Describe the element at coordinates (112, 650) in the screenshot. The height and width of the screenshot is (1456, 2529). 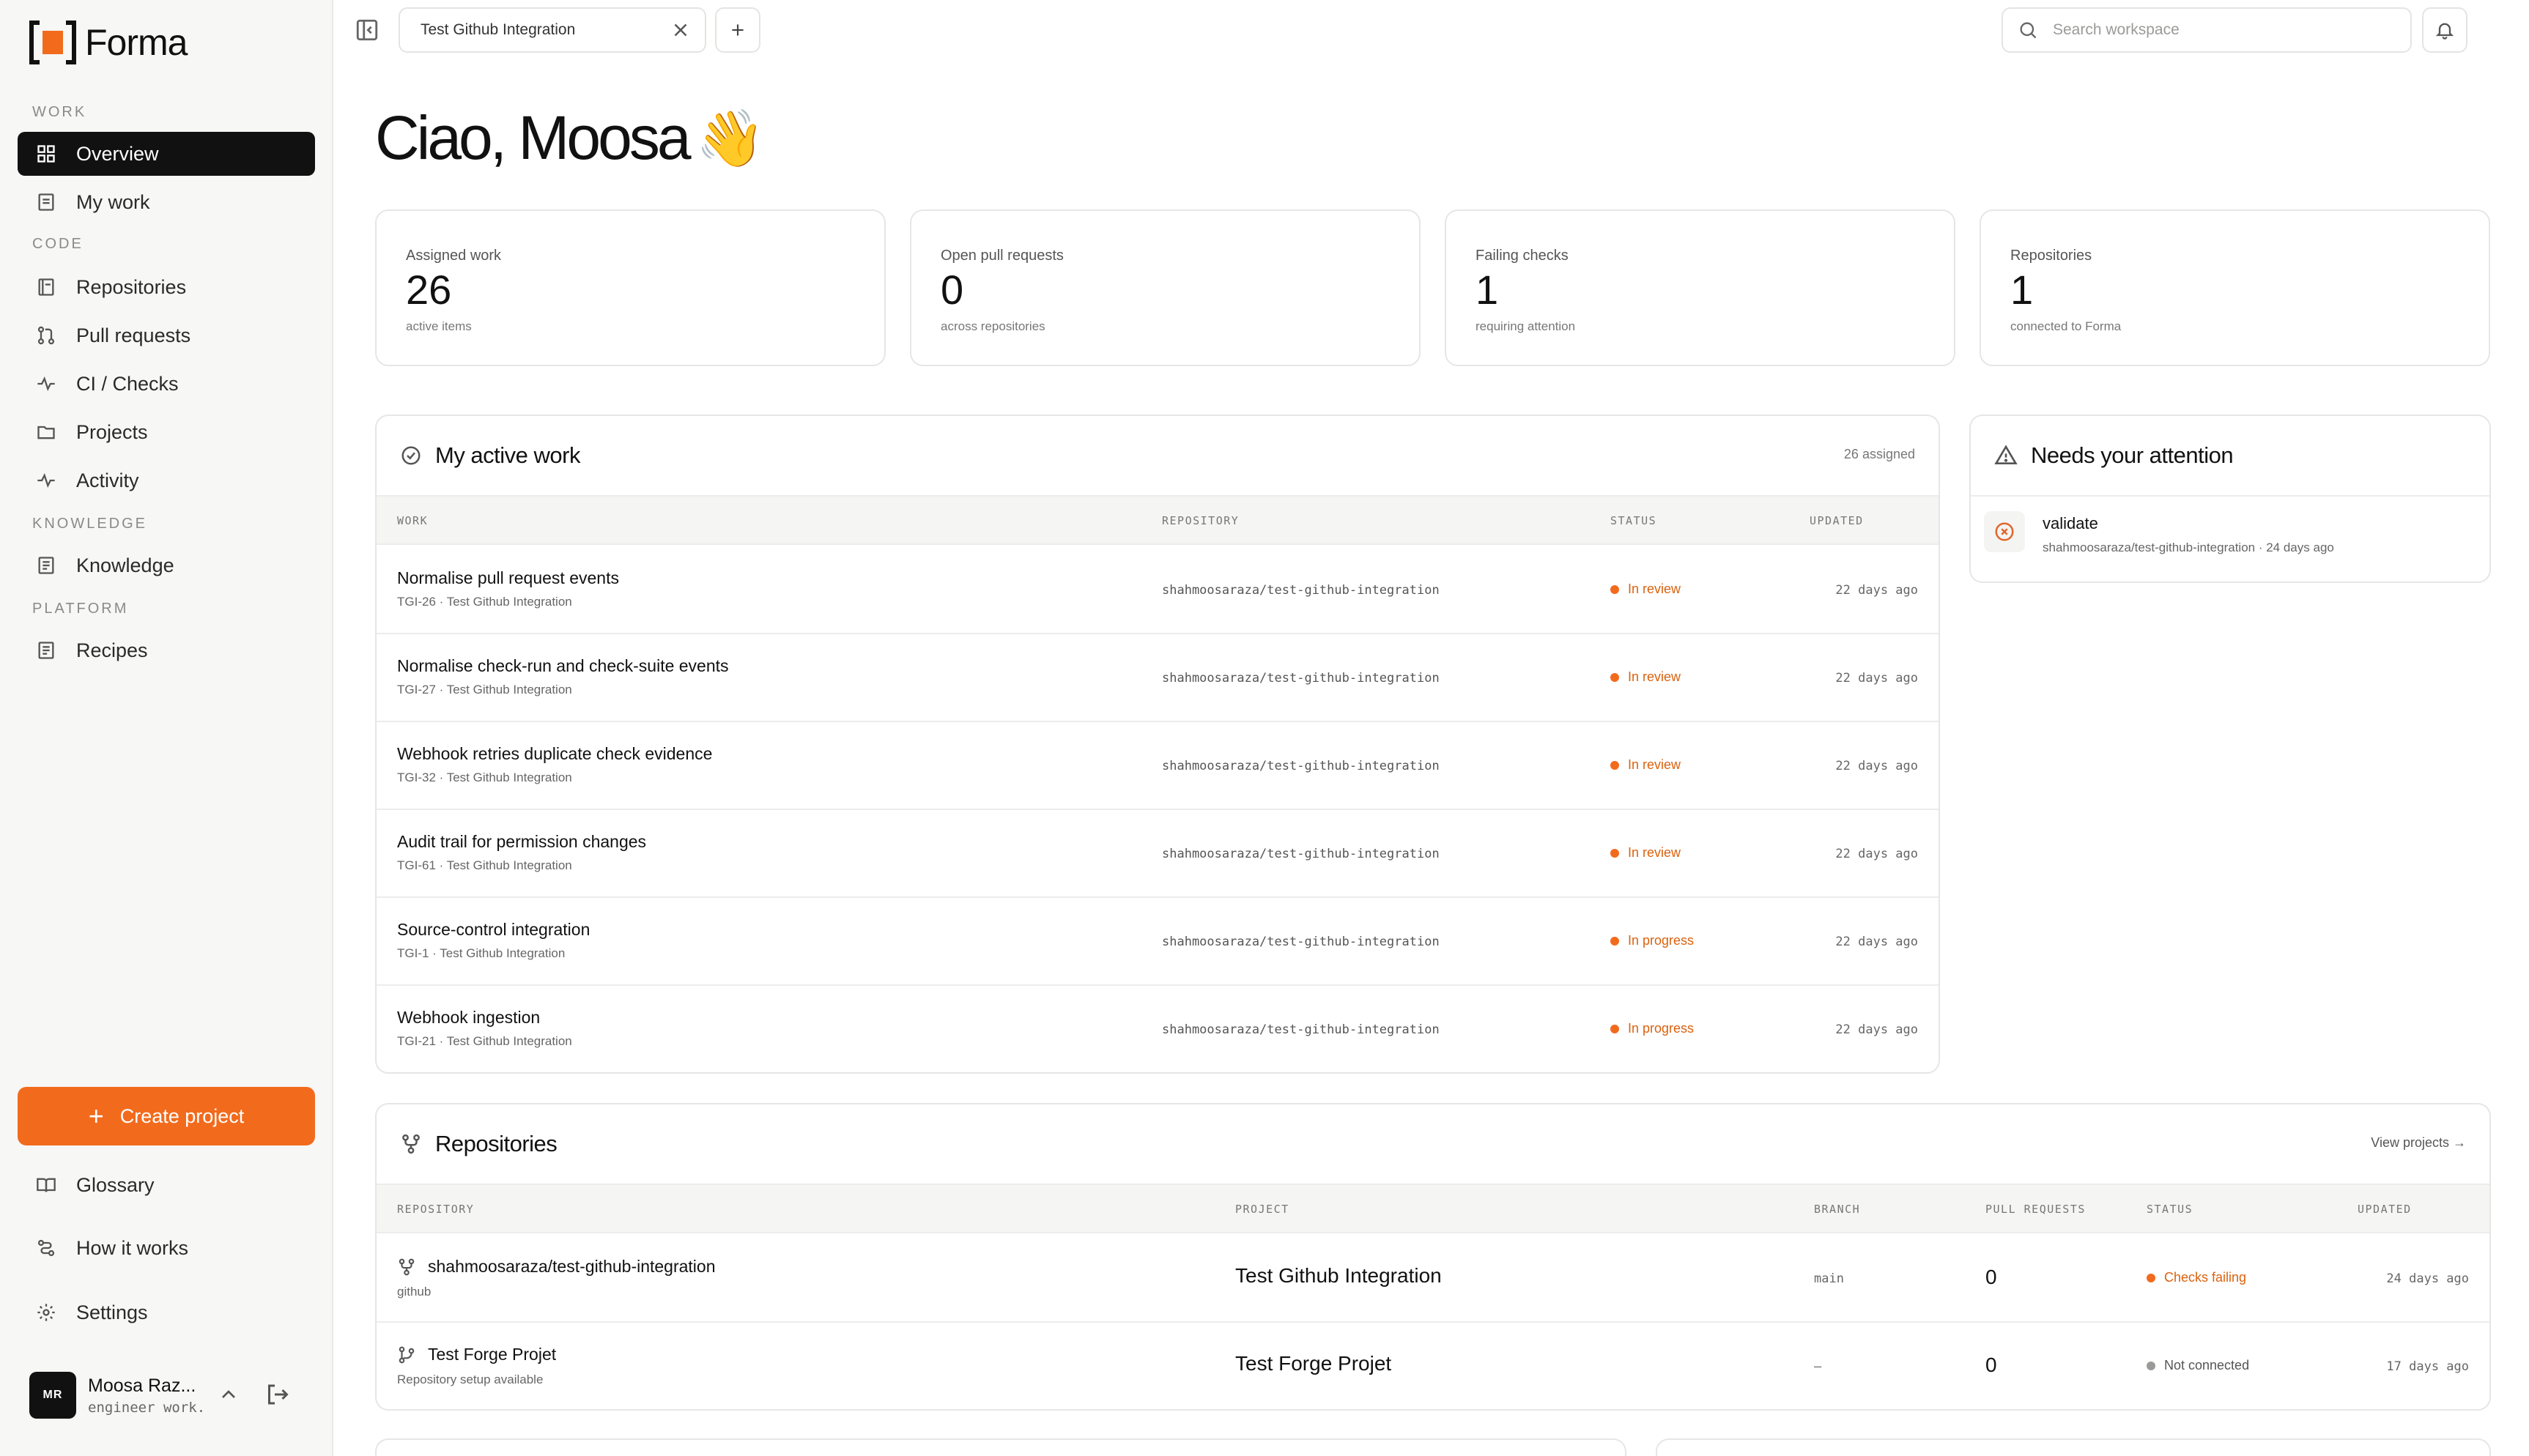
I see `sidebar-item-label: Recipes` at that location.